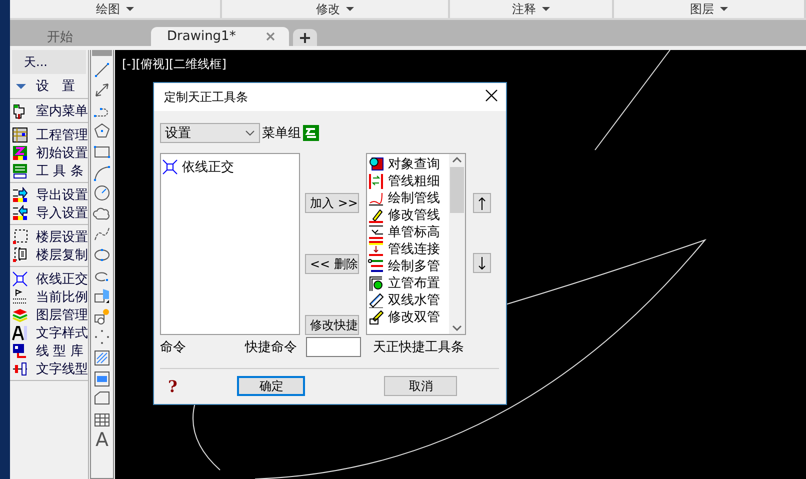 The height and width of the screenshot is (479, 806). I want to click on line-icon, so click(102, 69).